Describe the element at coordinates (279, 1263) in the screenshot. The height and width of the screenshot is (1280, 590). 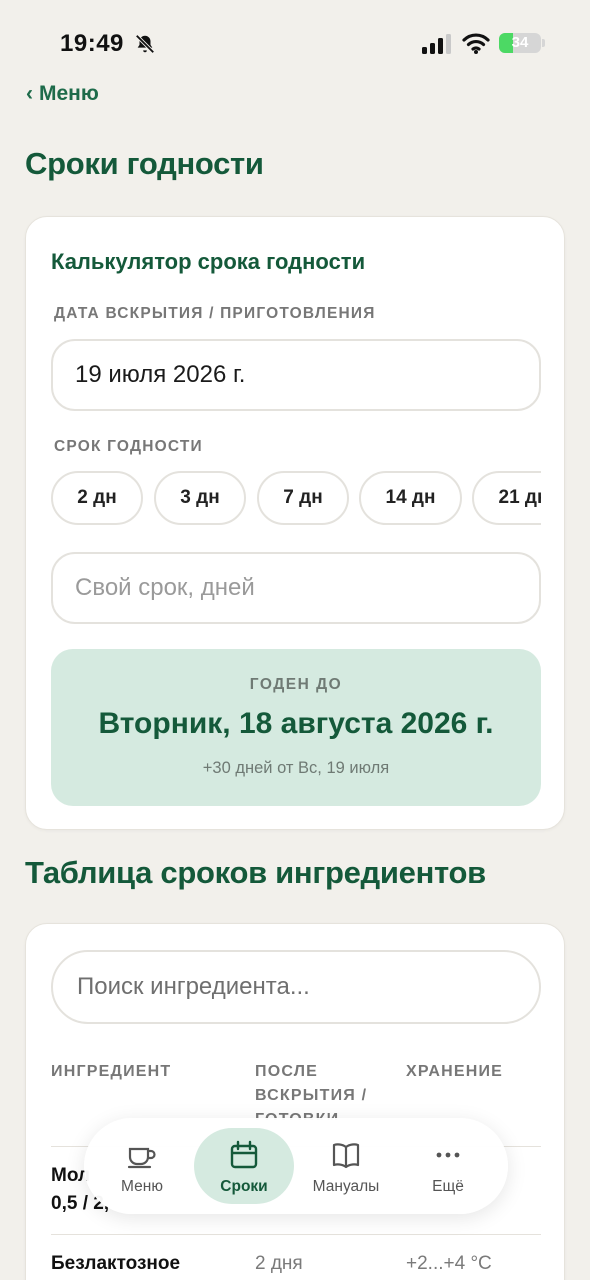
I see `row-2-after: 2 дня` at that location.